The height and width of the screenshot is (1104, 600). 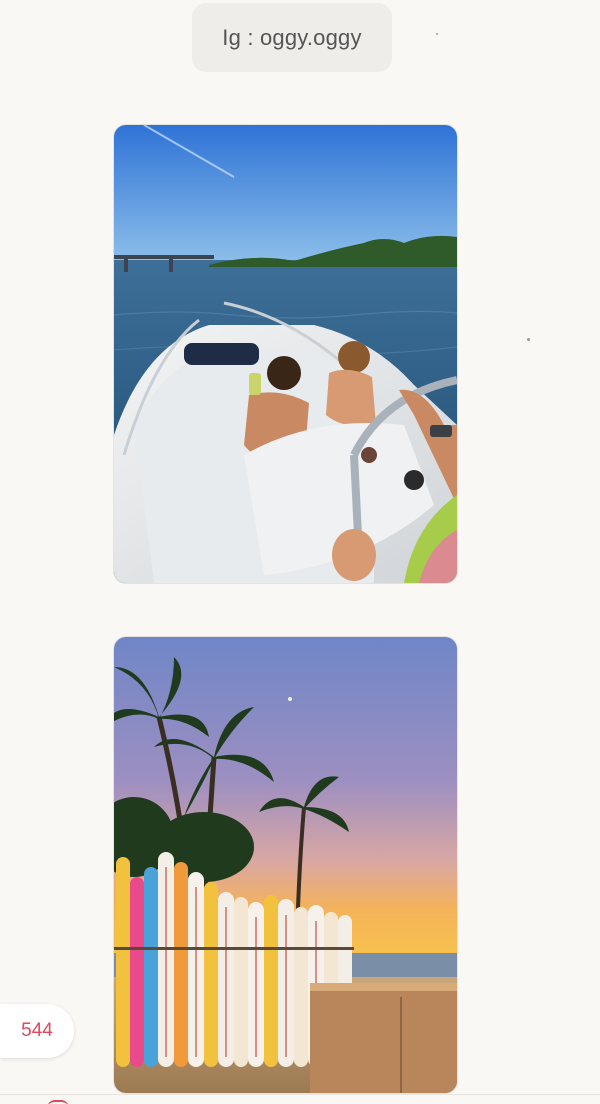 I want to click on bottom-divider, so click(x=300, y=1094).